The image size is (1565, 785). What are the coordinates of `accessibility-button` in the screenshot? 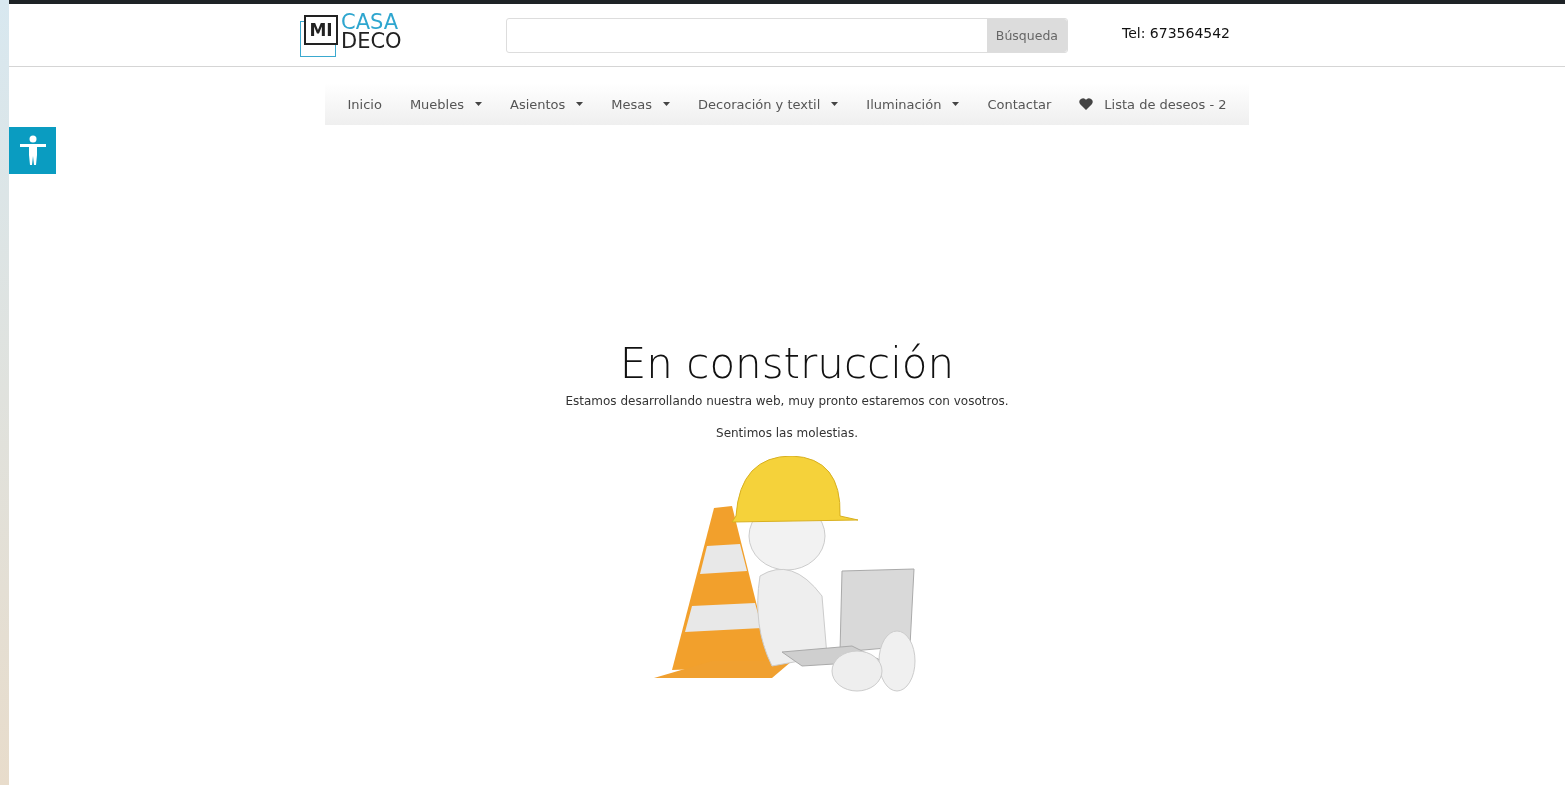 It's located at (32, 150).